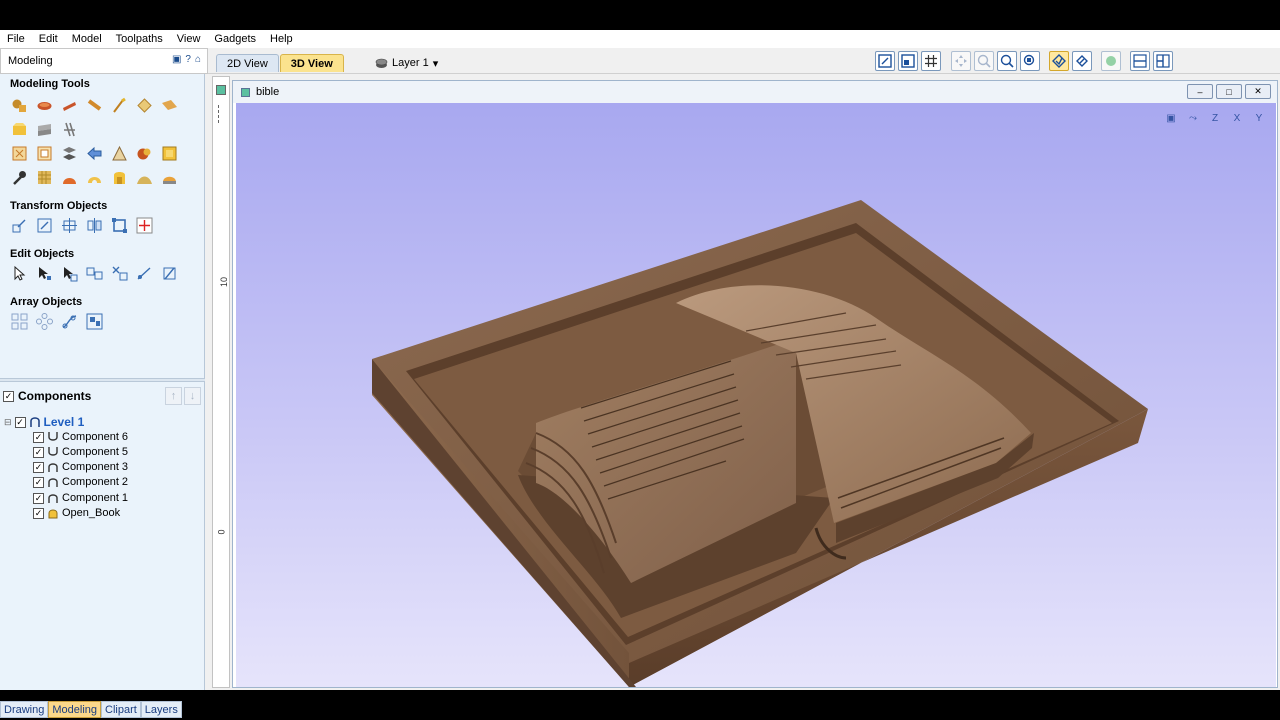  What do you see at coordinates (69, 129) in the screenshot?
I see `angled-texture-icon` at bounding box center [69, 129].